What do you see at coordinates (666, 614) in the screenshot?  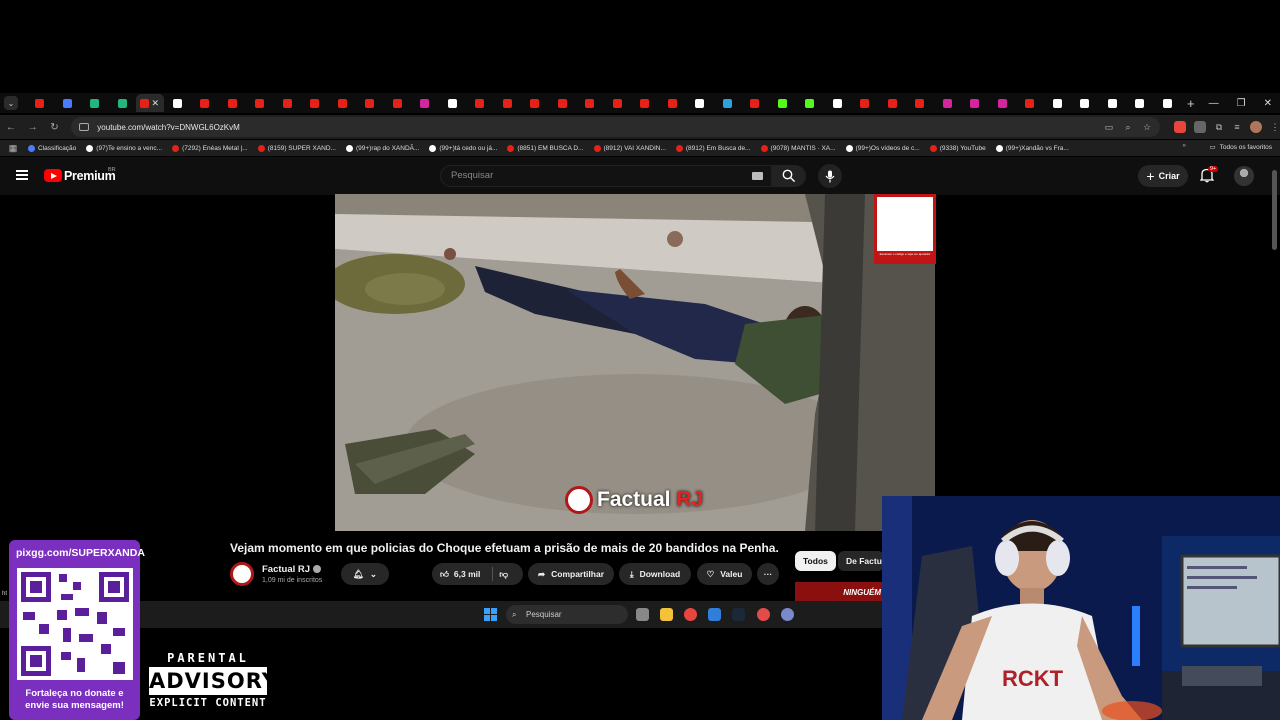 I see `file-explorer-icon` at bounding box center [666, 614].